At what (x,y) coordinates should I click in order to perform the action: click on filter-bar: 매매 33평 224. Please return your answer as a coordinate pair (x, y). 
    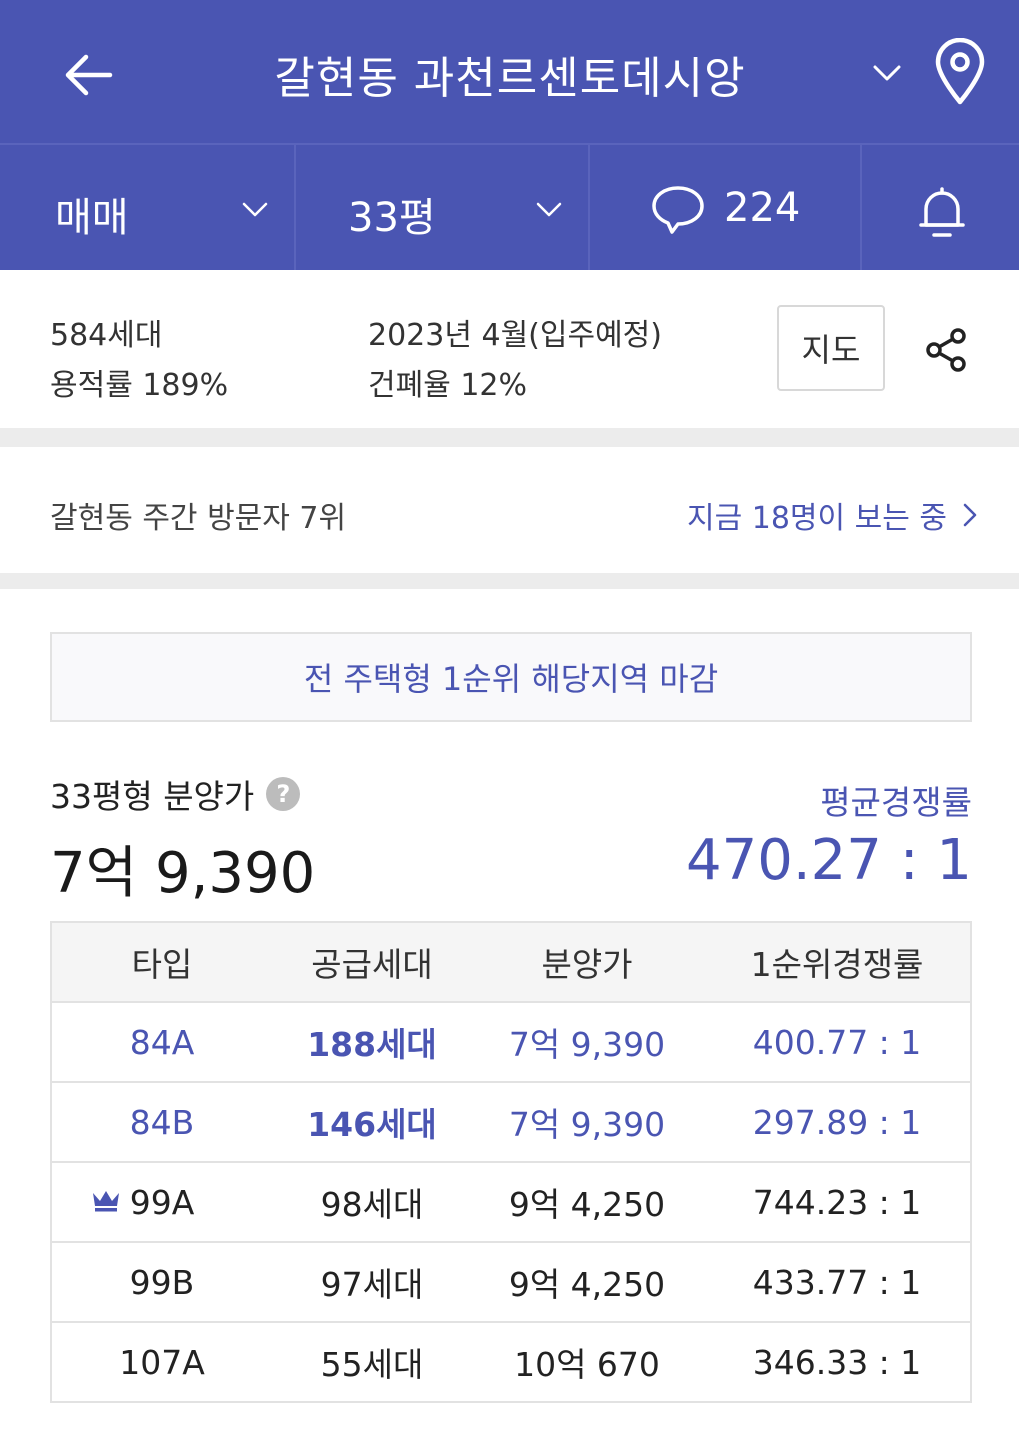
    Looking at the image, I should click on (509, 206).